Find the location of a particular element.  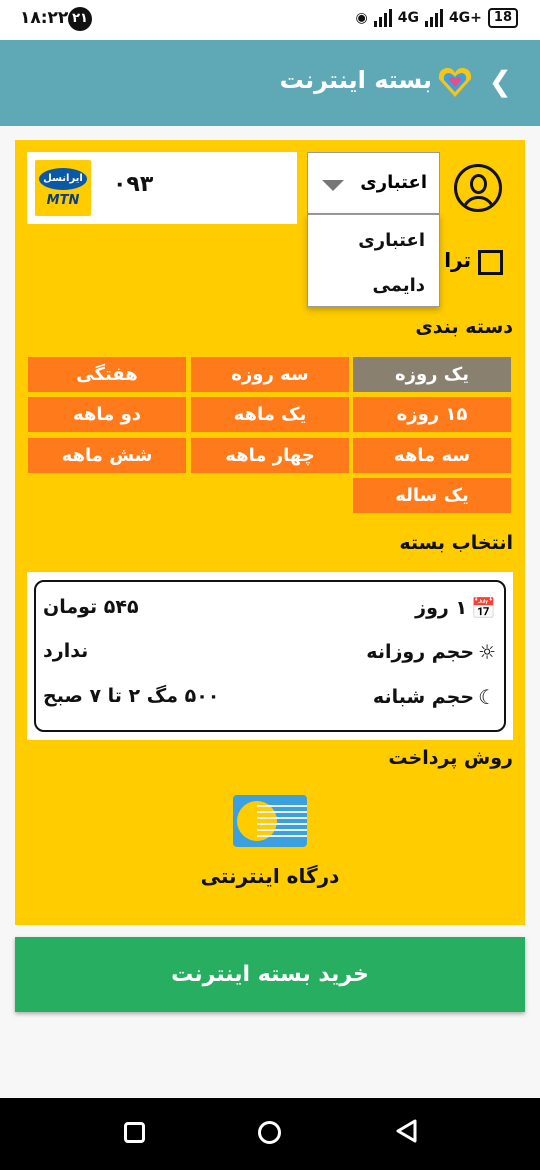

categories-title: دسته بندی is located at coordinates (464, 327).